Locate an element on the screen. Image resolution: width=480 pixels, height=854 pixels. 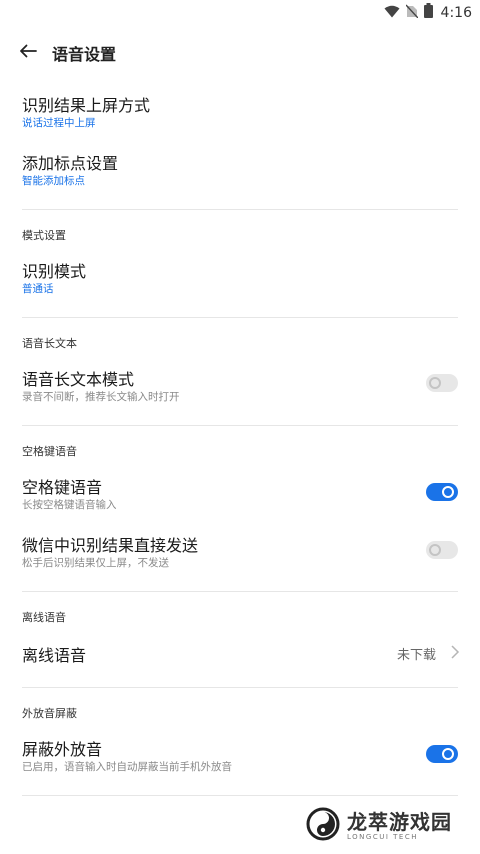
watermark: 龙萃游戏园 LONGCUI TECH is located at coordinates (378, 826).